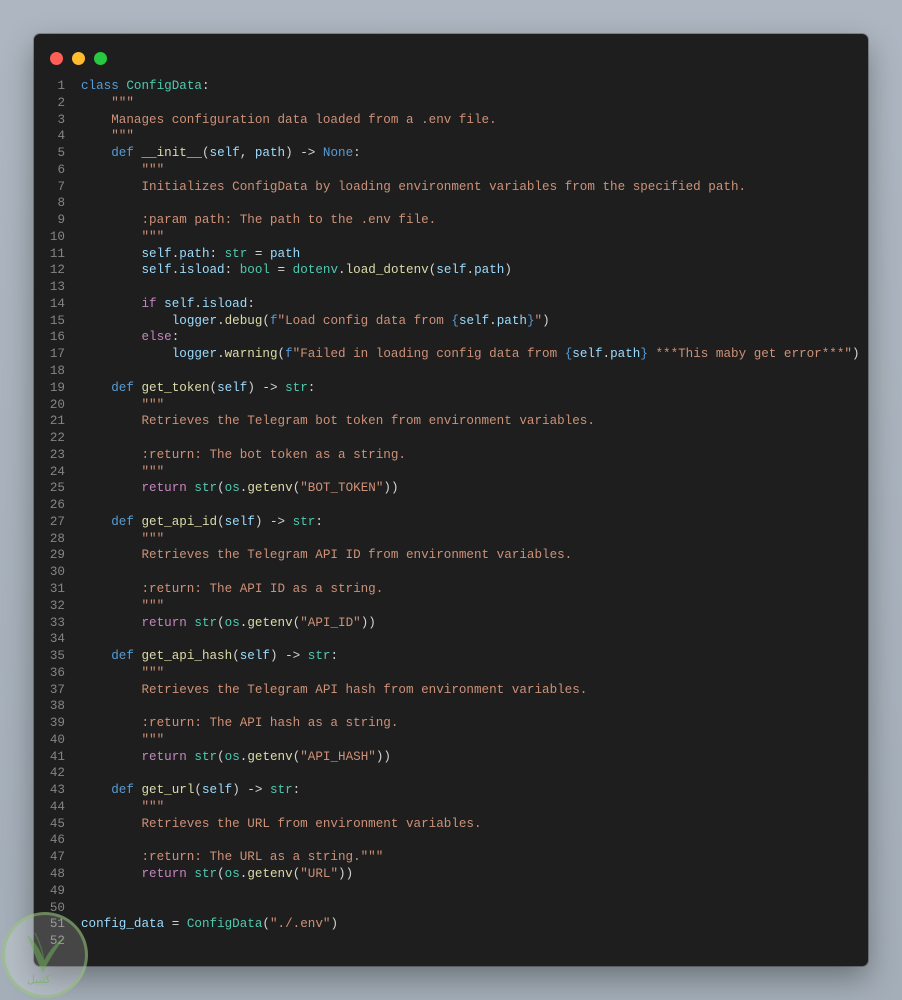  Describe the element at coordinates (57, 253) in the screenshot. I see `line-number: 11` at that location.